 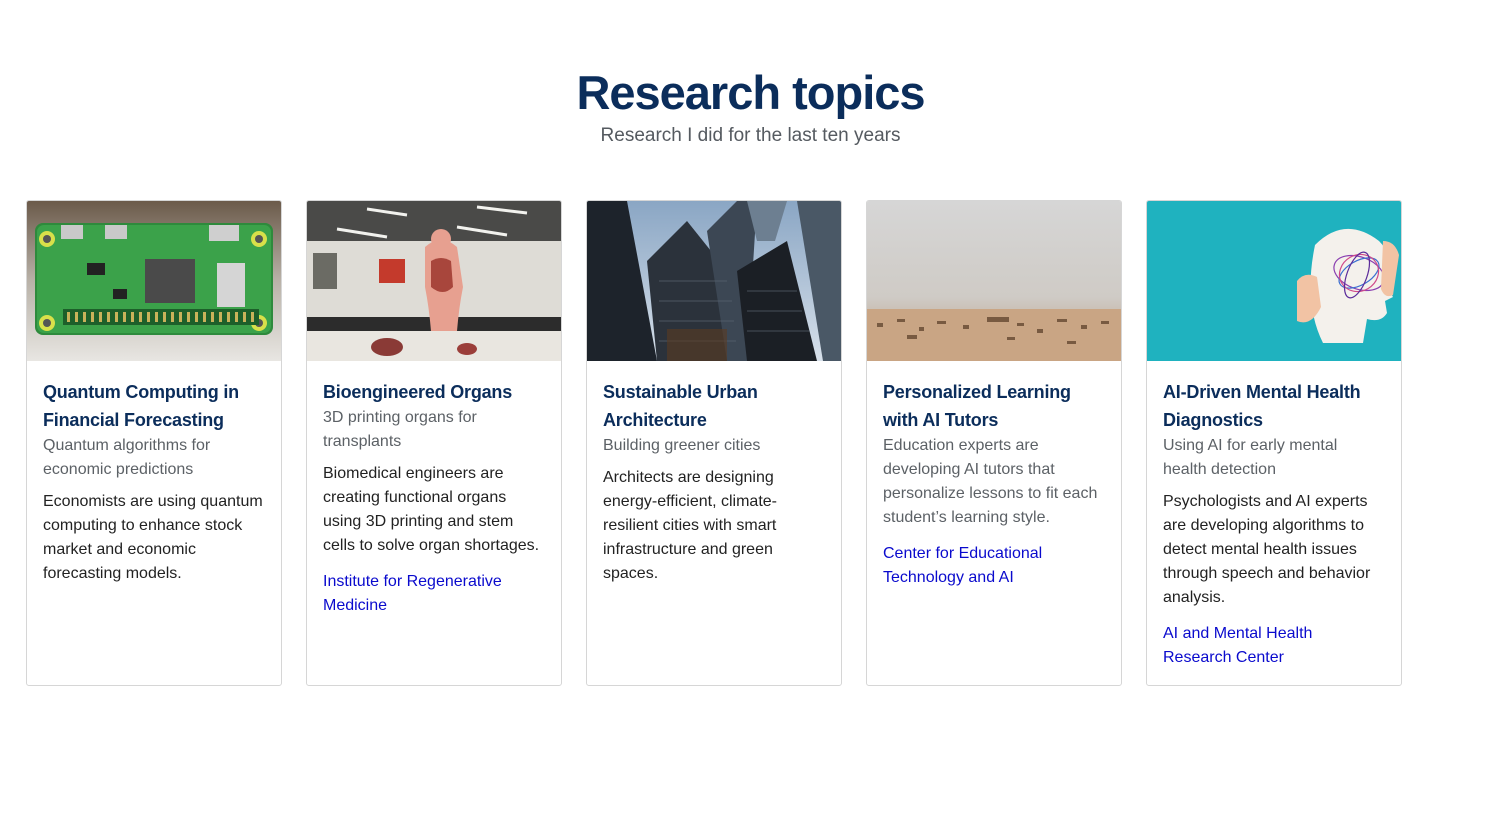 I want to click on head-silhouette-image, so click(x=1274, y=281).